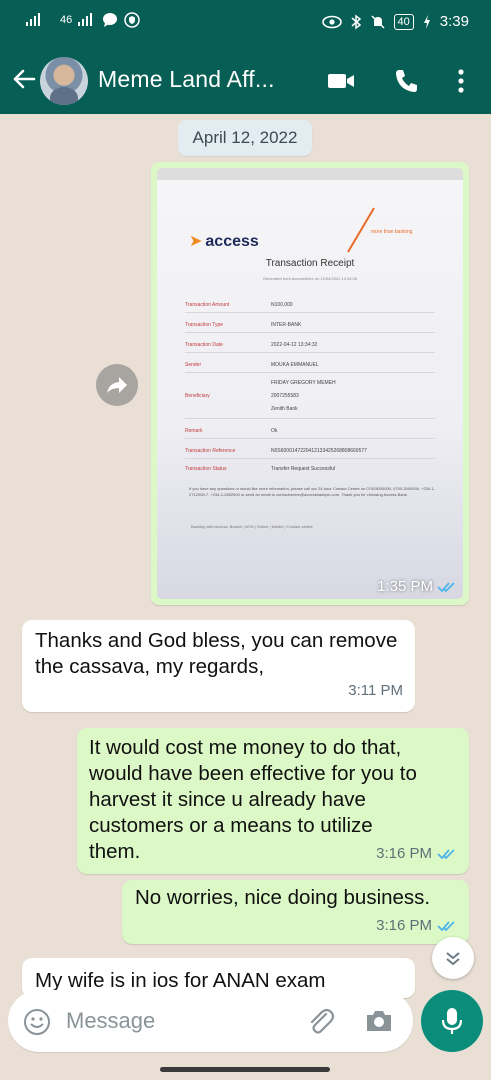 This screenshot has width=491, height=1080. I want to click on message-outgoing: No worries, nice doing business. 3:16 PM, so click(295, 912).